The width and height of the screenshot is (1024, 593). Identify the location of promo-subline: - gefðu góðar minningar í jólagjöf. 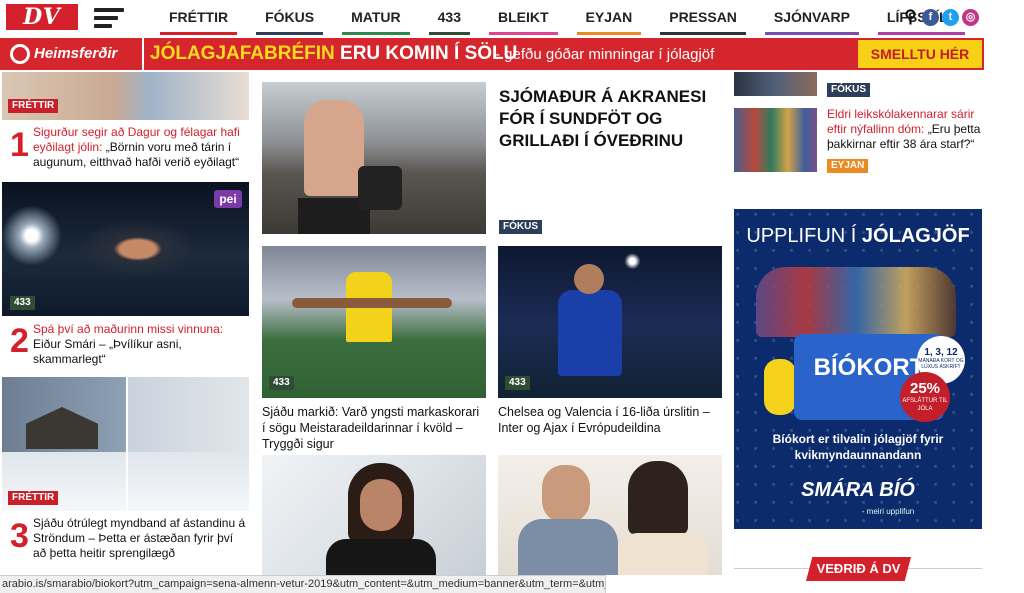
(605, 54).